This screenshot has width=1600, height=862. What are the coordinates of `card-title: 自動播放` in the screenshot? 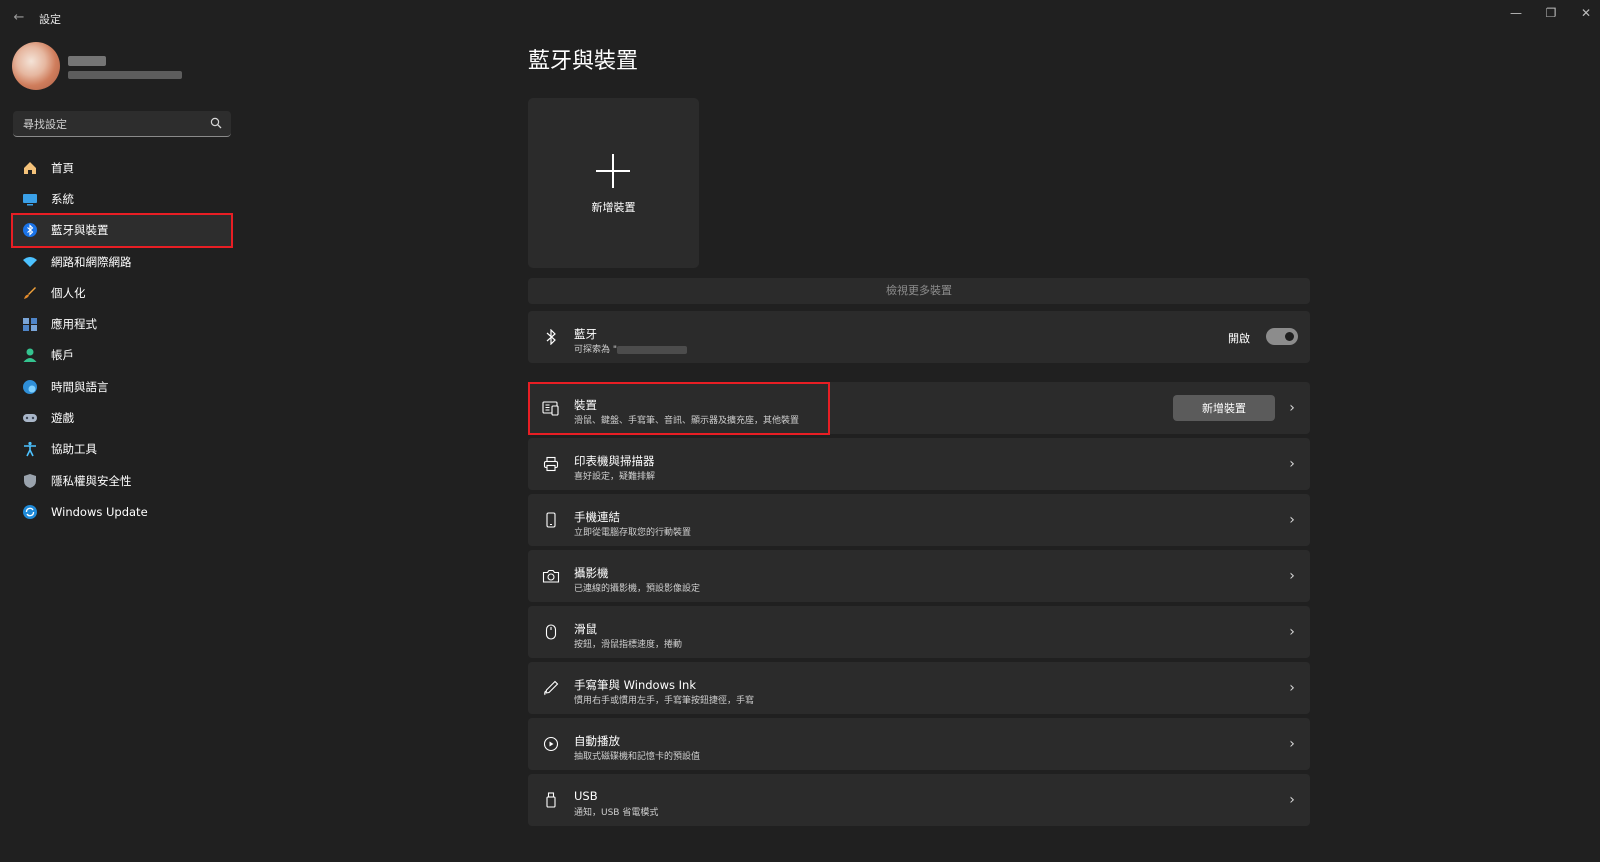 It's located at (597, 741).